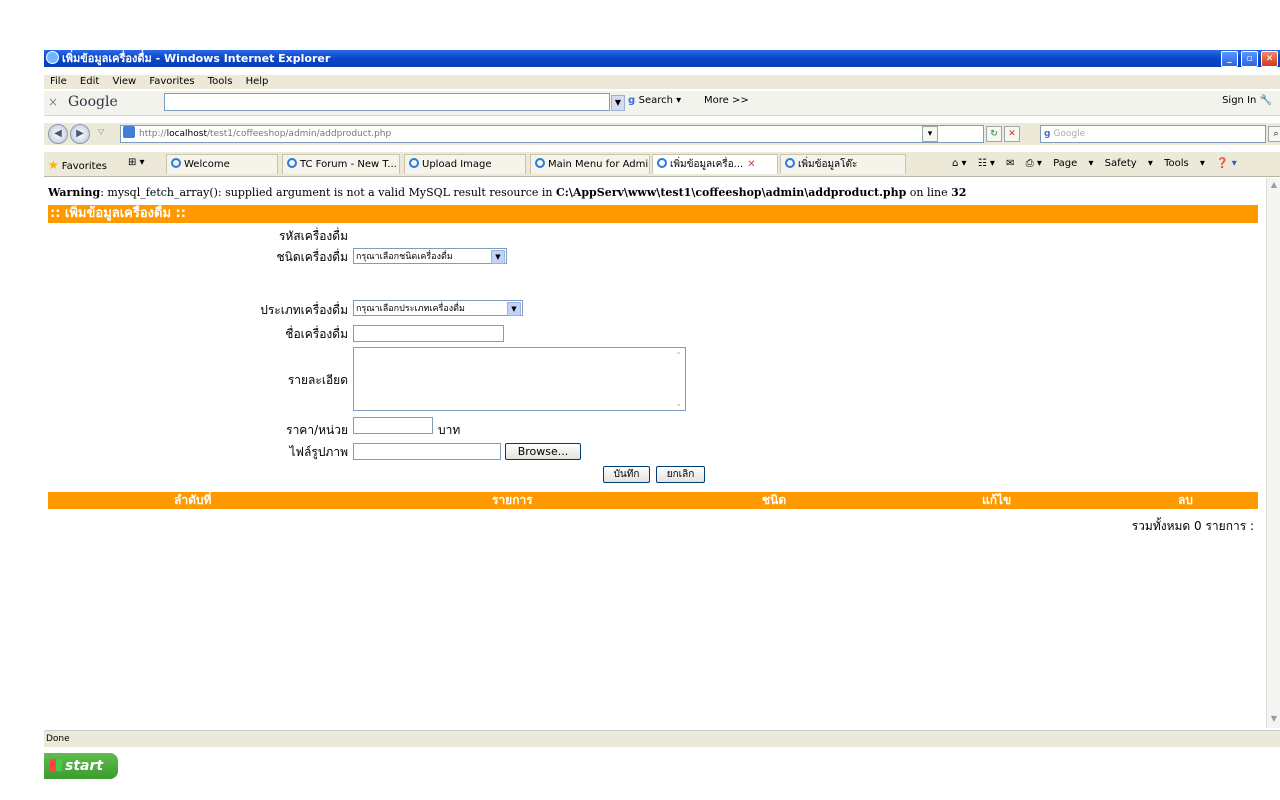 The image size is (1280, 800). Describe the element at coordinates (318, 452) in the screenshot. I see `label-image: ไฟล์รูปภาพ` at that location.